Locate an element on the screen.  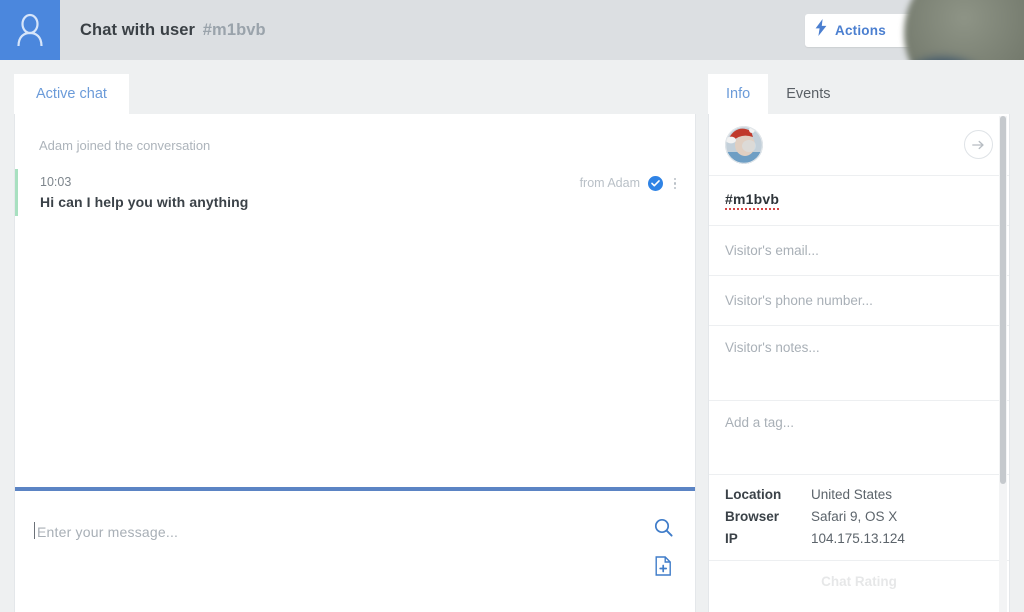
search-icon is located at coordinates (663, 530).